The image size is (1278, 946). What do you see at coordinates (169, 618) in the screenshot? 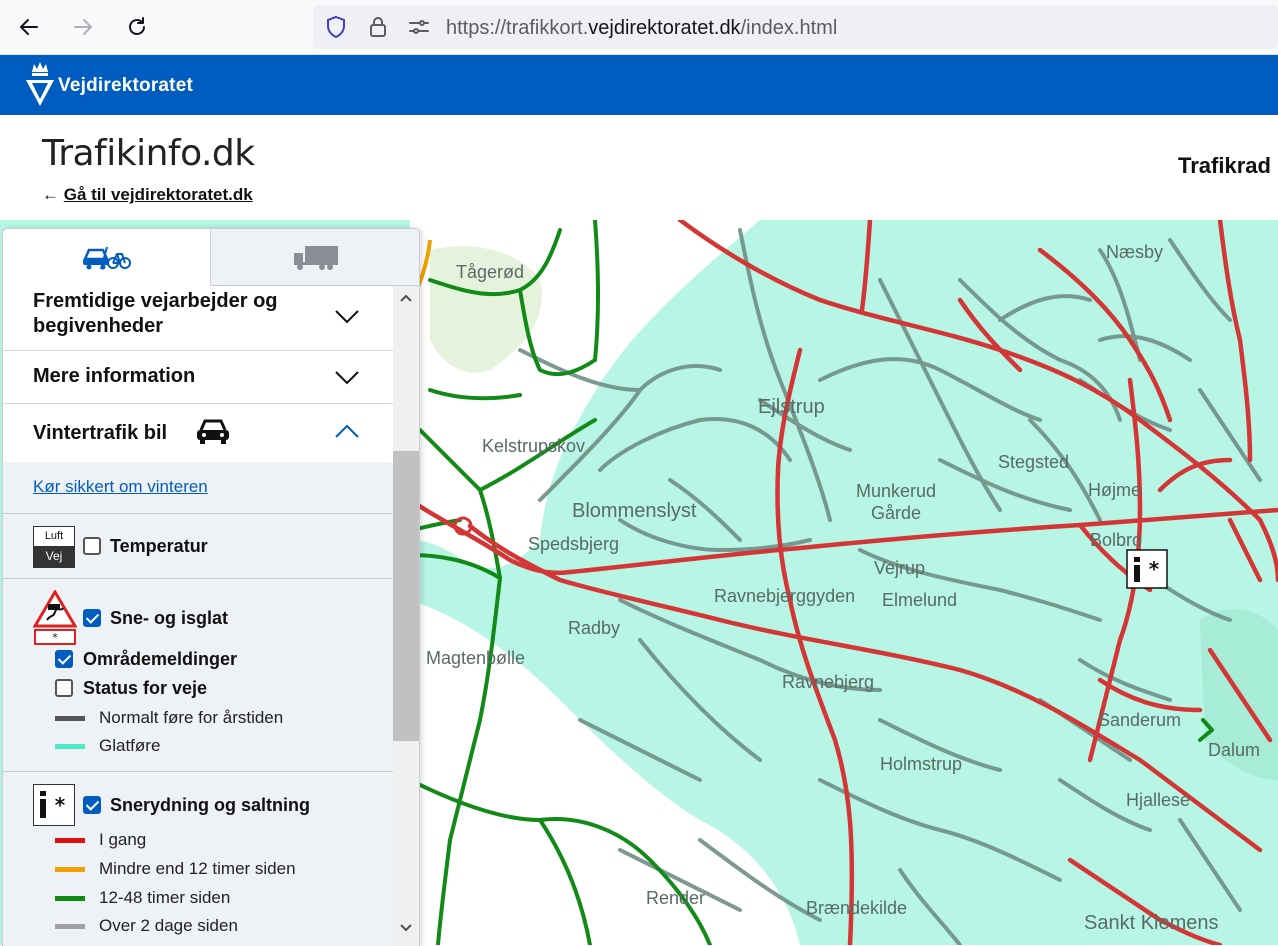
I see `snow-ice-label: Sne- og isglat` at bounding box center [169, 618].